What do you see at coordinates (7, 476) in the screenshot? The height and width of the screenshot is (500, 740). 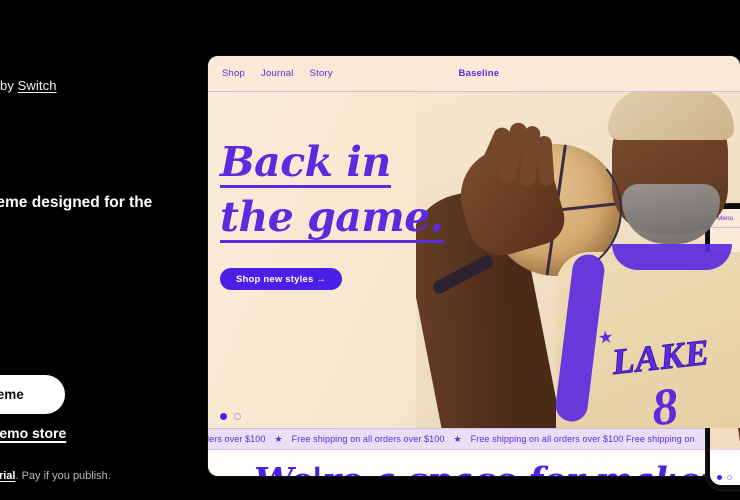 I see `trial-note-strong: ee trial` at bounding box center [7, 476].